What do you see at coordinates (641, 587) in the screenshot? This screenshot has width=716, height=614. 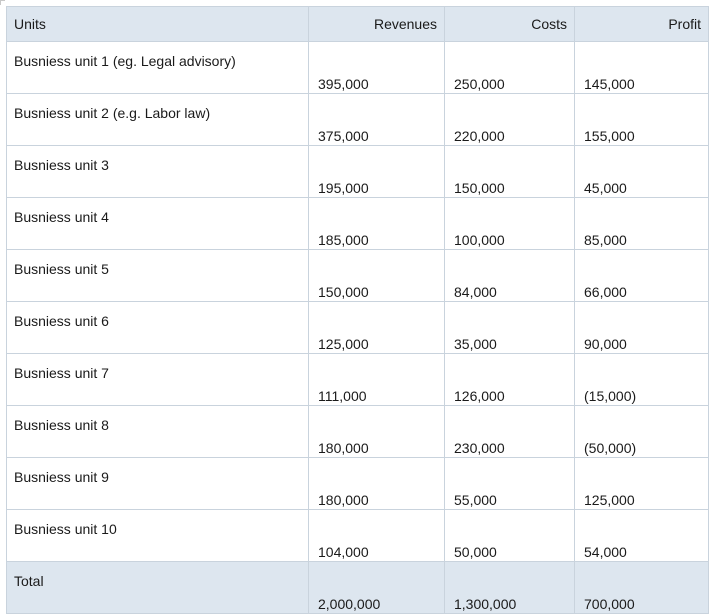 I see `total-profit: 700,000` at bounding box center [641, 587].